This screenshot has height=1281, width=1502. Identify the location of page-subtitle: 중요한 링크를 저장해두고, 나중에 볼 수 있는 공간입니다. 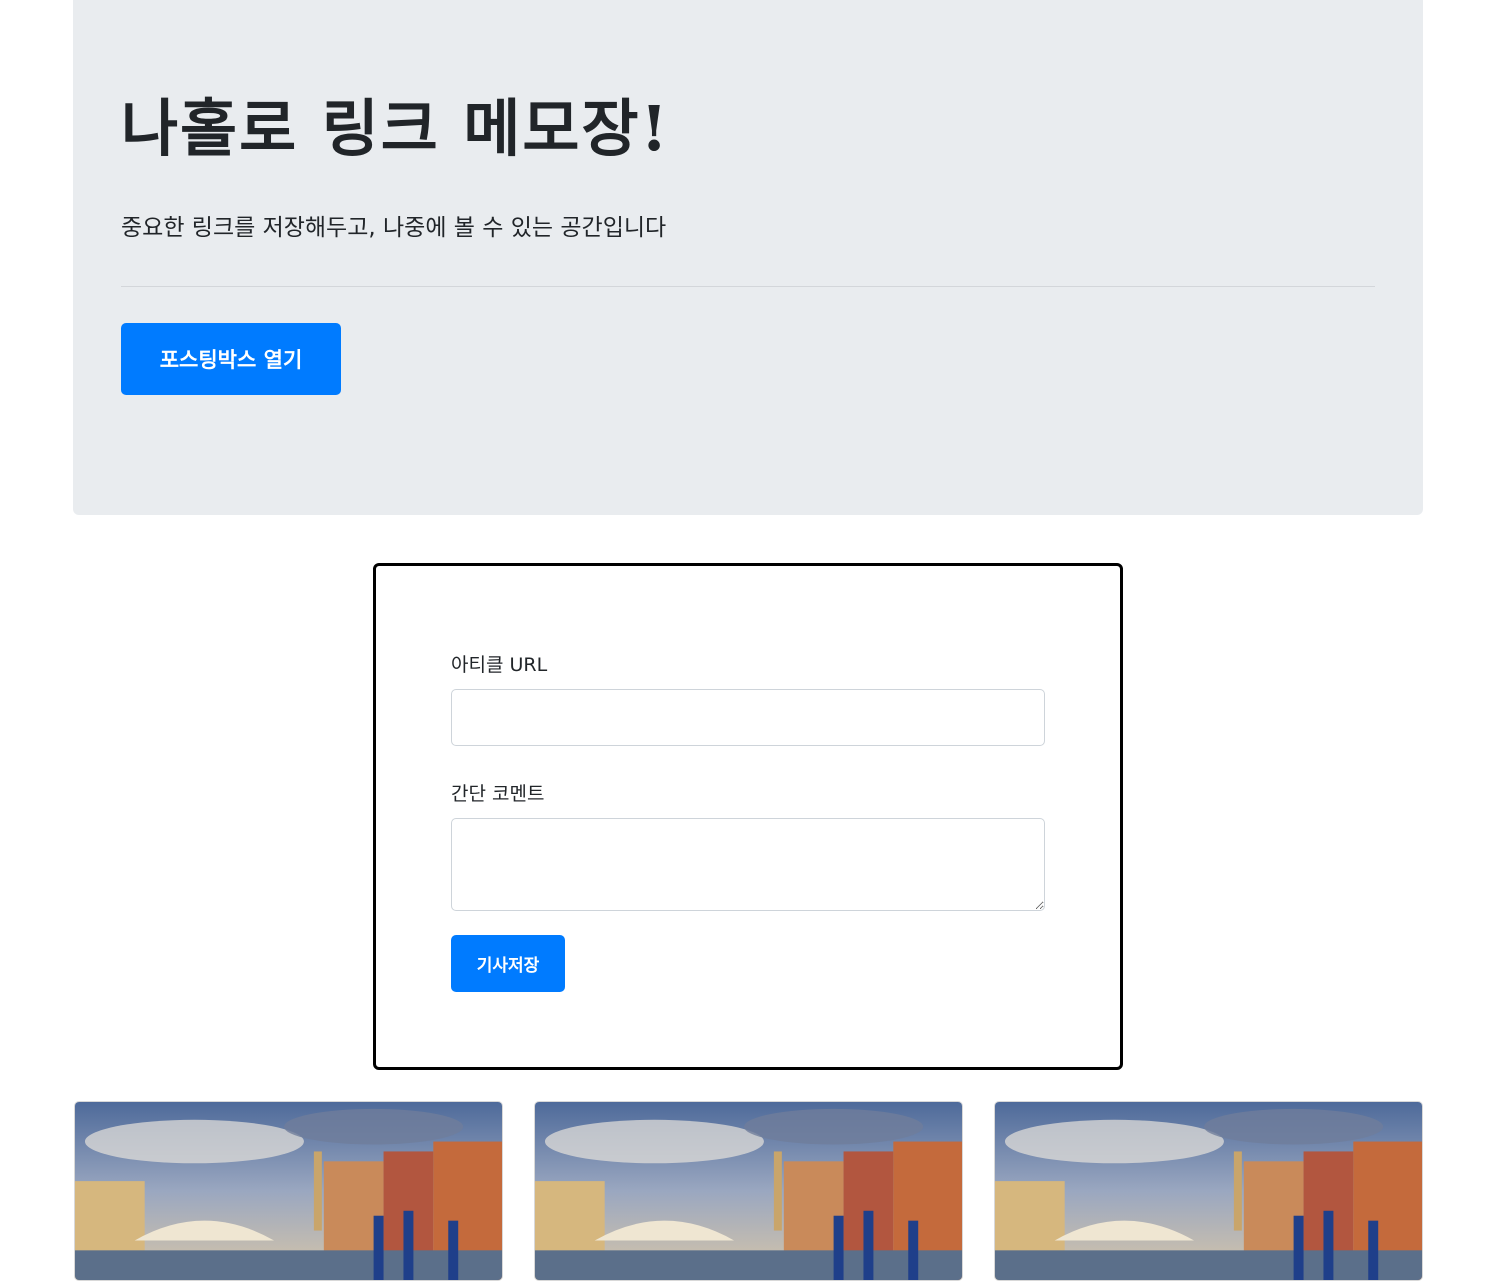
(394, 228).